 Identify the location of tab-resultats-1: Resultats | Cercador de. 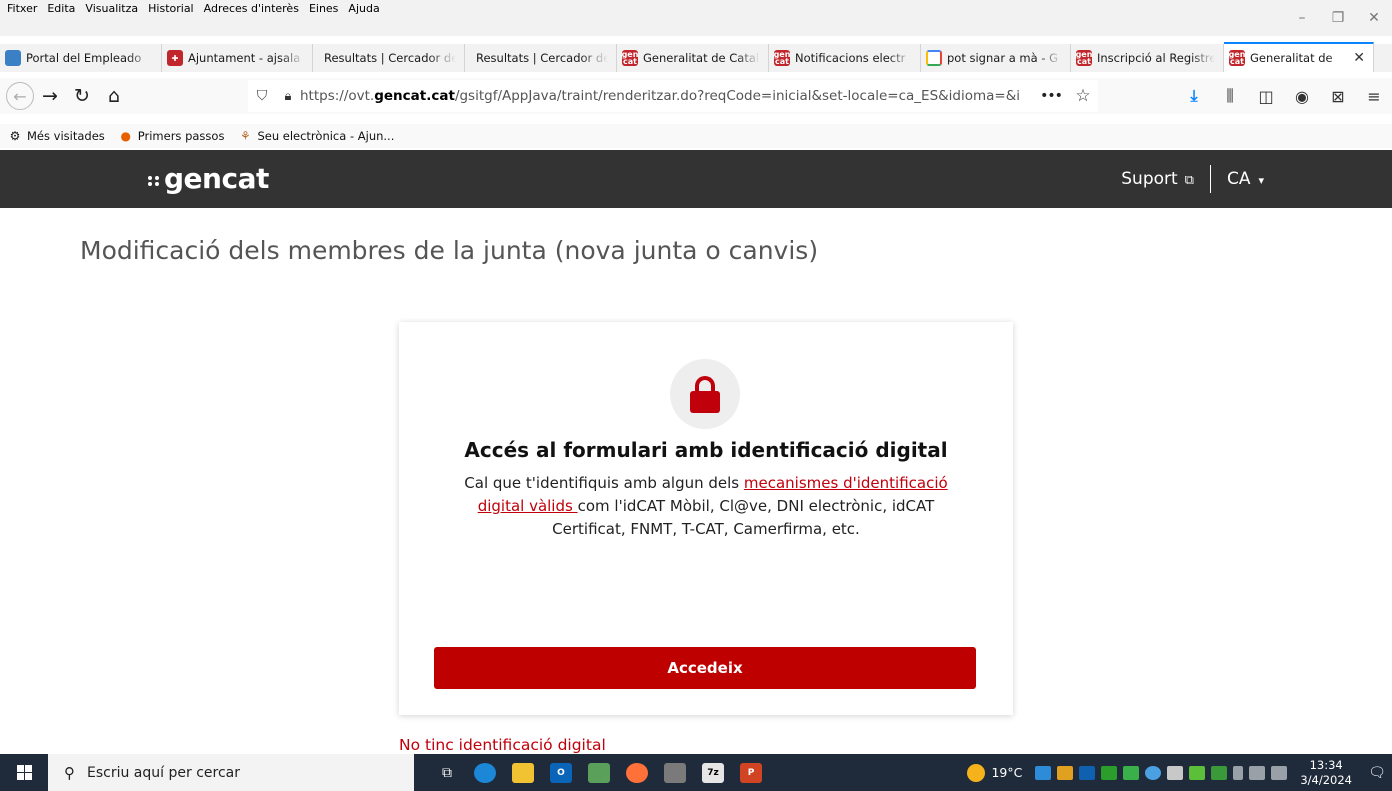
(389, 58).